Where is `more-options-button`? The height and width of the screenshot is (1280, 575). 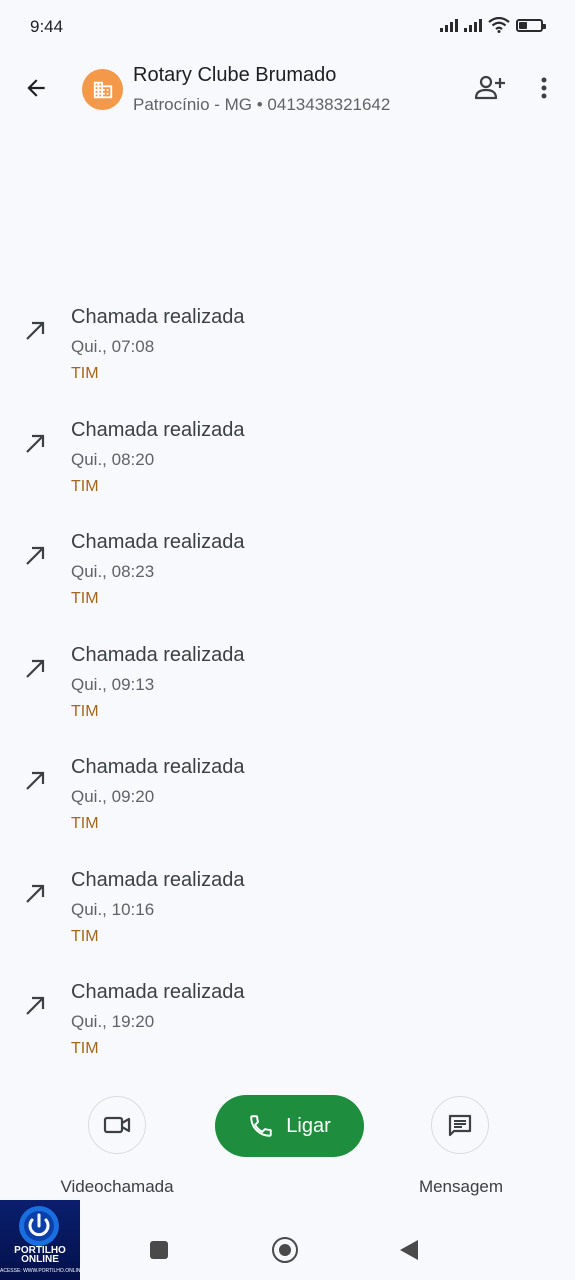
more-options-button is located at coordinates (544, 88).